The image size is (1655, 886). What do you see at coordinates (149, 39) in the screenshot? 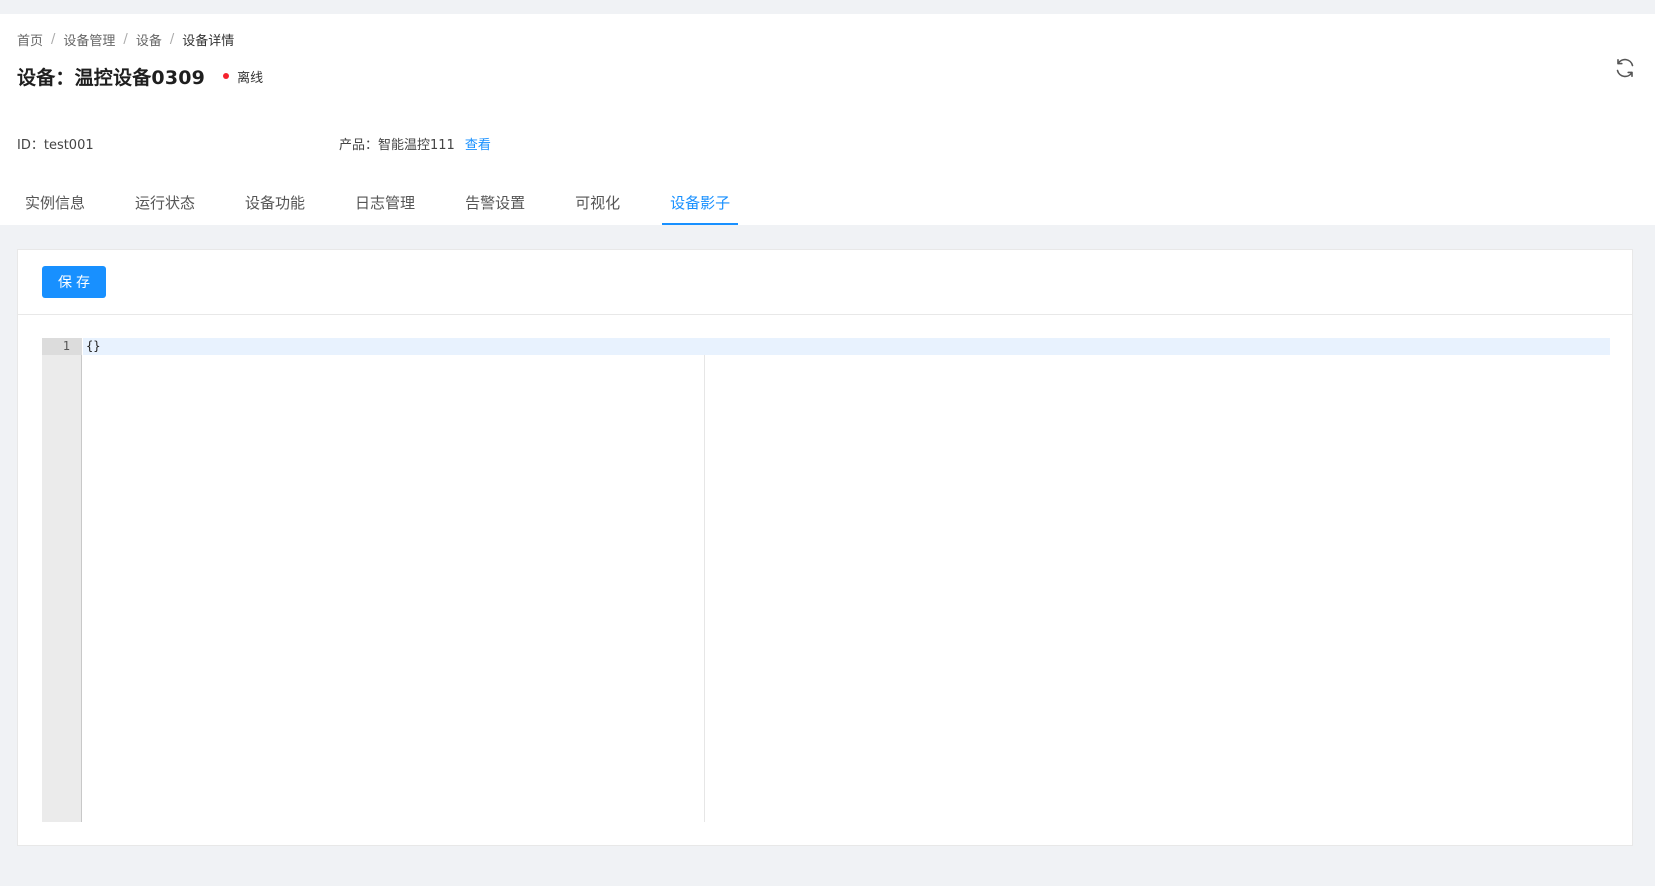
I see `breadcrumb-device: 设备` at bounding box center [149, 39].